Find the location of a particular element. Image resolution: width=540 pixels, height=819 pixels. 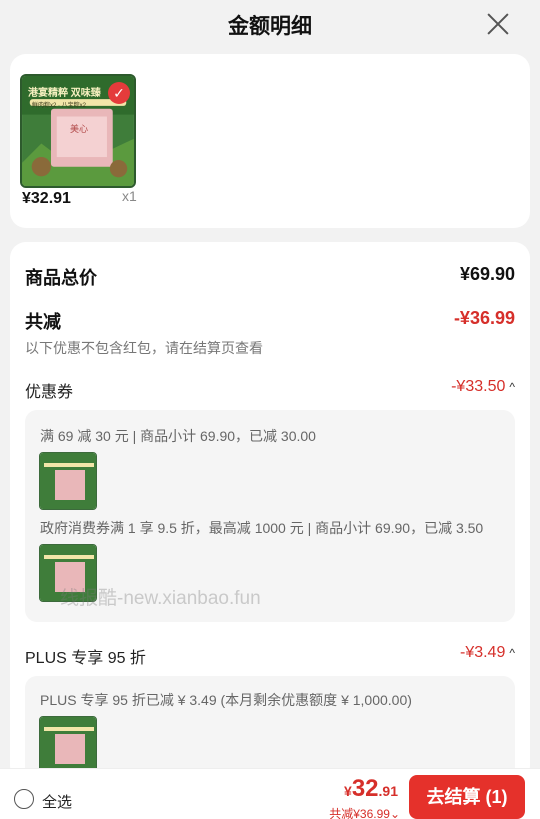

reduce-total-value: -¥36.99 is located at coordinates (484, 318).